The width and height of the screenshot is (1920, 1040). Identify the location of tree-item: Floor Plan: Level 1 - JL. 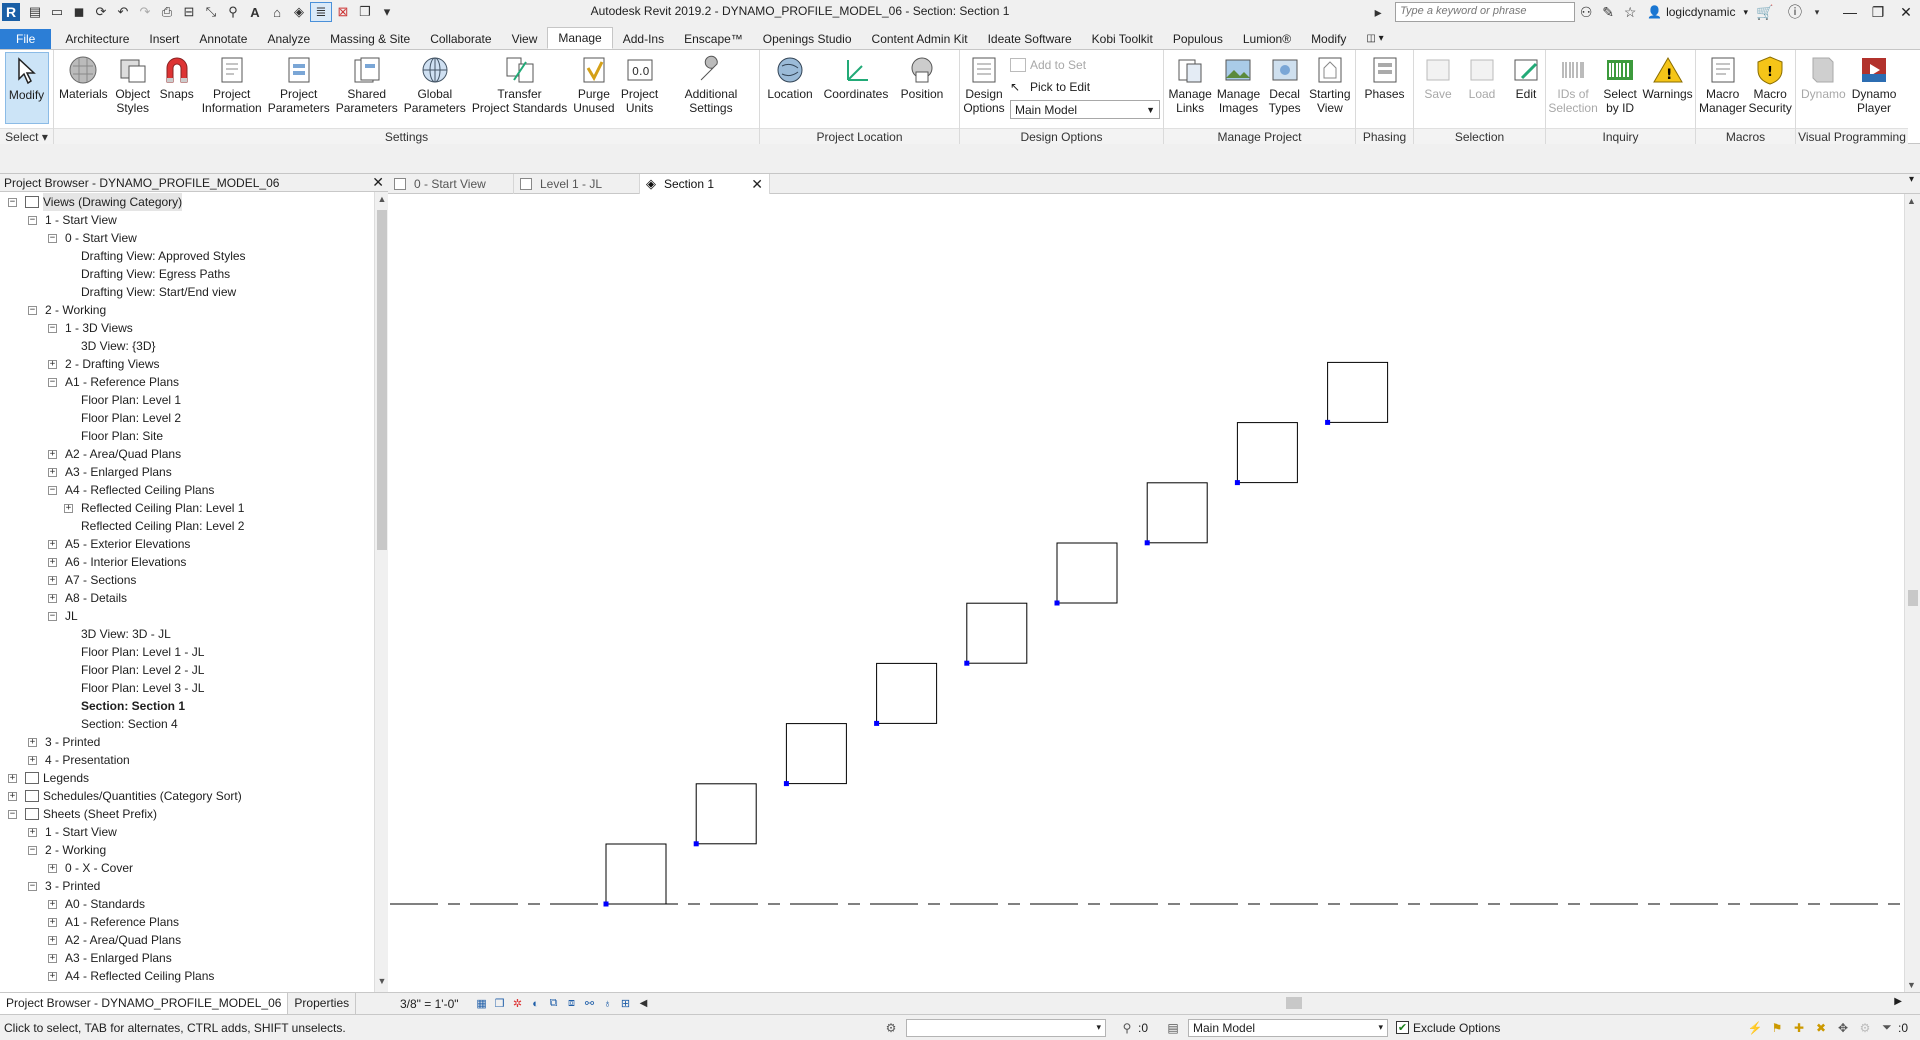
(134, 652).